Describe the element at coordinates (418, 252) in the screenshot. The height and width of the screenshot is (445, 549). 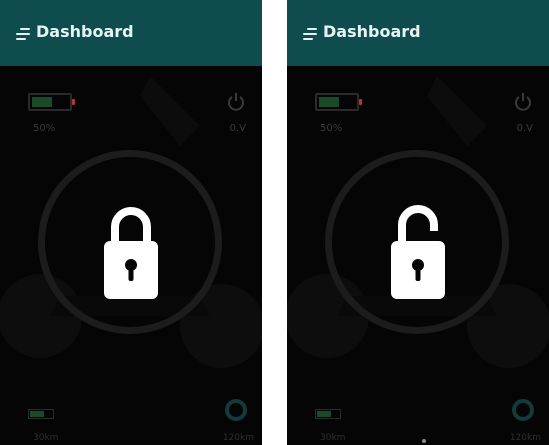
I see `lock-open-icon` at that location.